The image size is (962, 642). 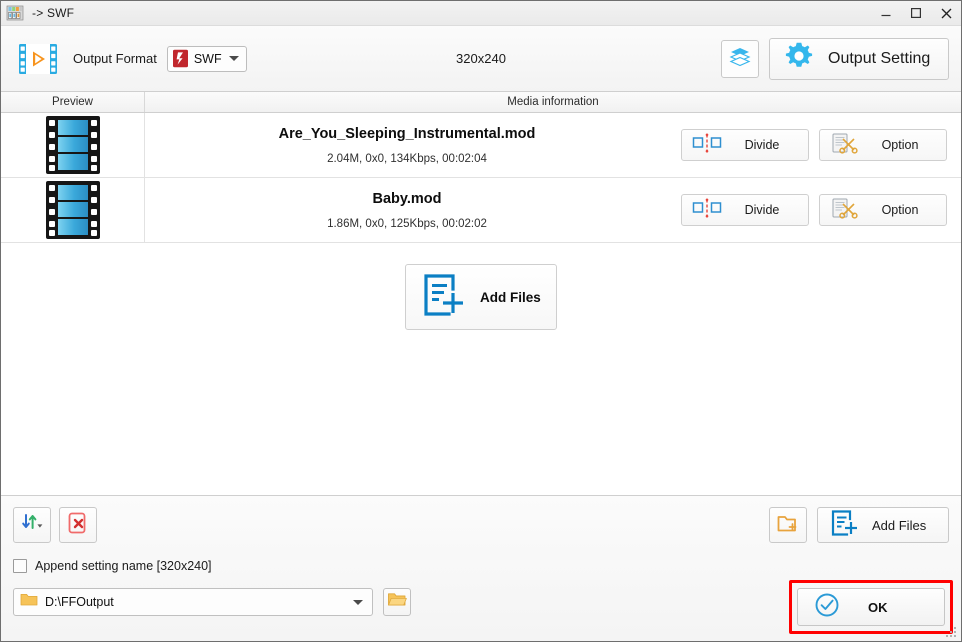 What do you see at coordinates (481, 13) in the screenshot?
I see `title-bar: -> SWF` at bounding box center [481, 13].